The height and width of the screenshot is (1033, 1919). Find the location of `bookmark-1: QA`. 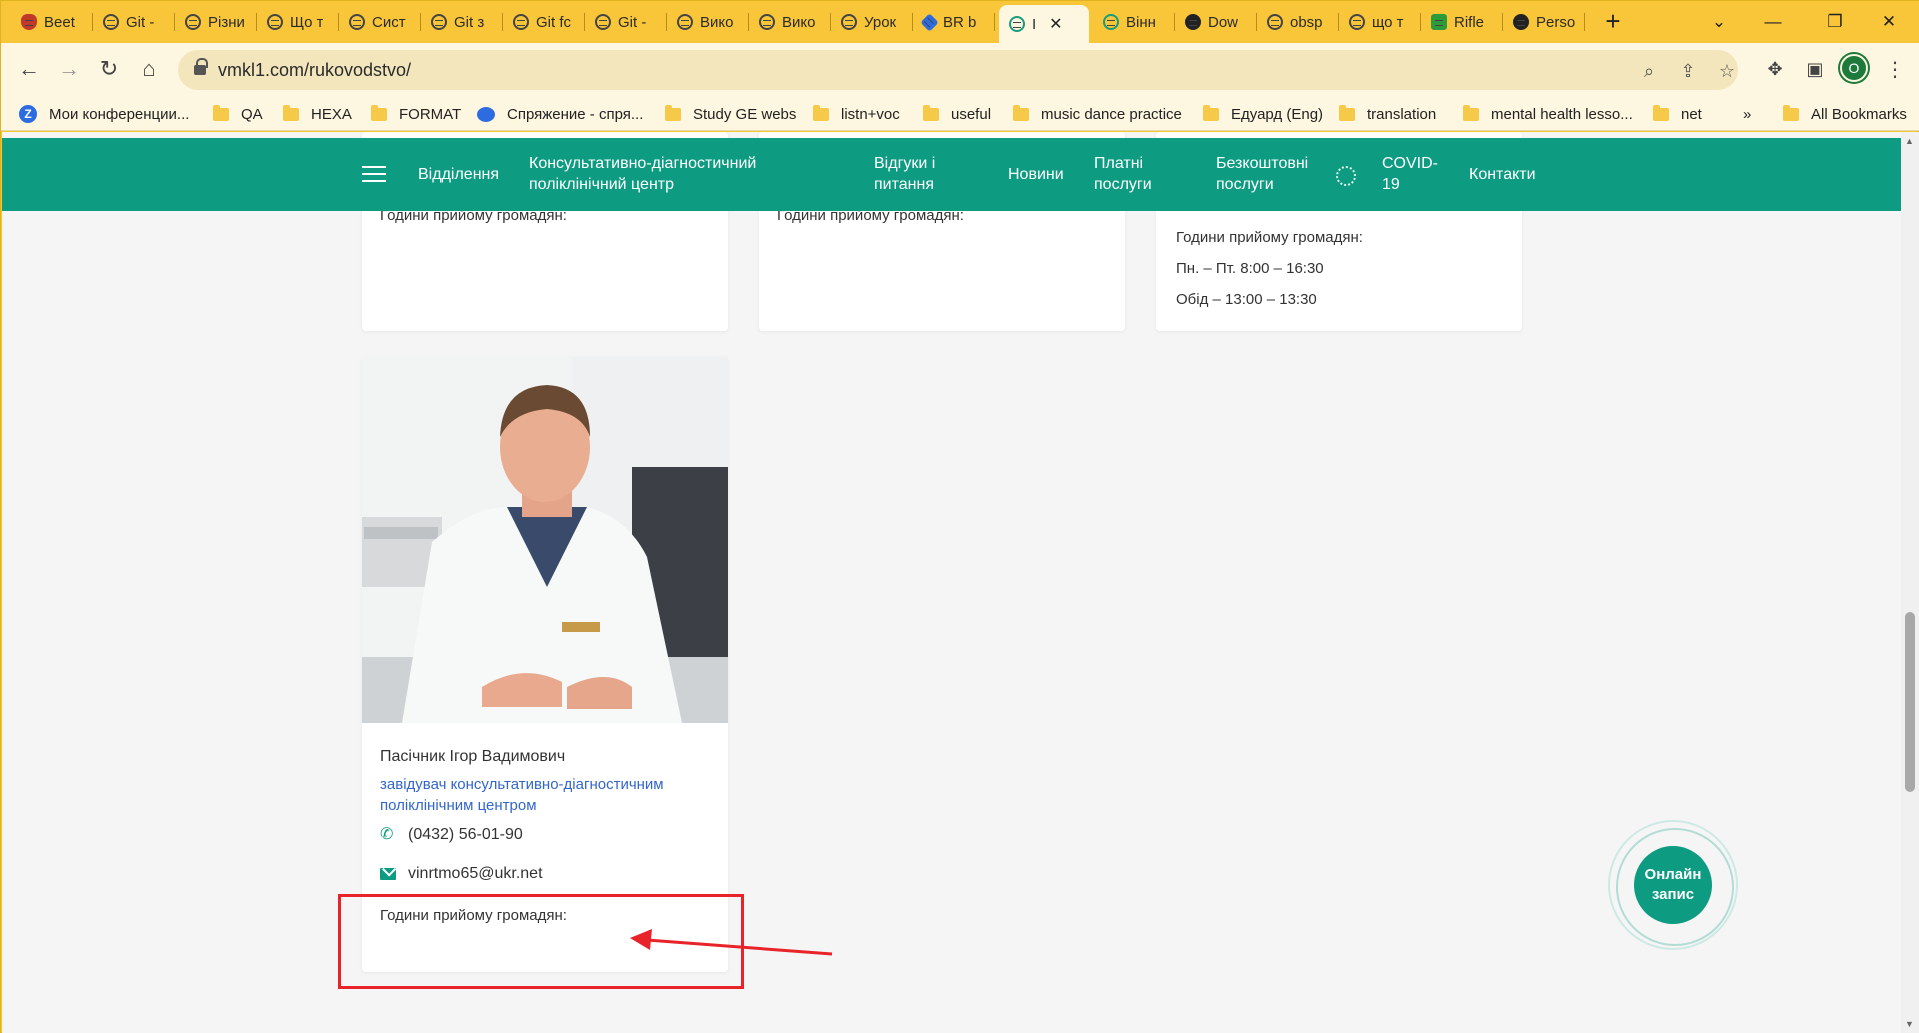

bookmark-1: QA is located at coordinates (238, 114).